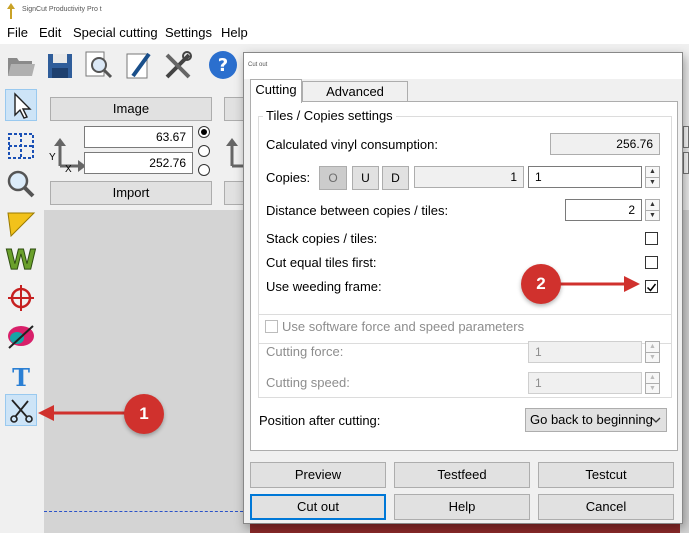 The width and height of the screenshot is (689, 533). What do you see at coordinates (131, 109) in the screenshot?
I see `image-button: Image` at bounding box center [131, 109].